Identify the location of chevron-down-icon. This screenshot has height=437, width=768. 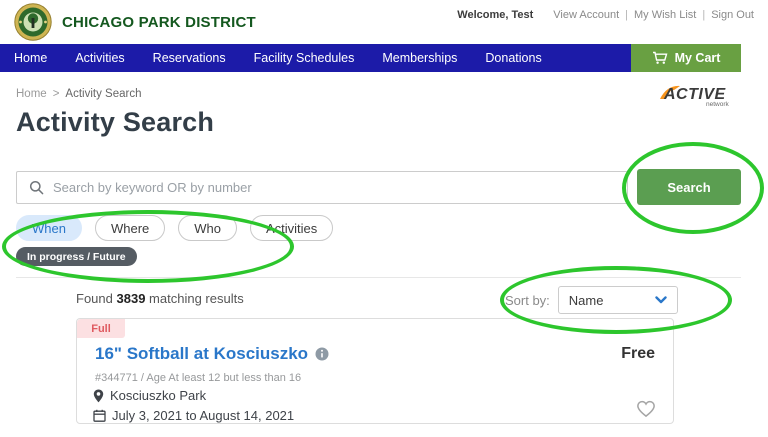
(661, 300).